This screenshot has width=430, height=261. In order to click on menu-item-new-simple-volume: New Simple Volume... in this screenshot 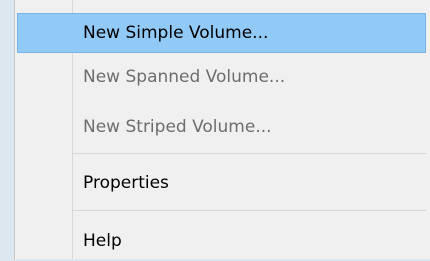, I will do `click(221, 33)`.